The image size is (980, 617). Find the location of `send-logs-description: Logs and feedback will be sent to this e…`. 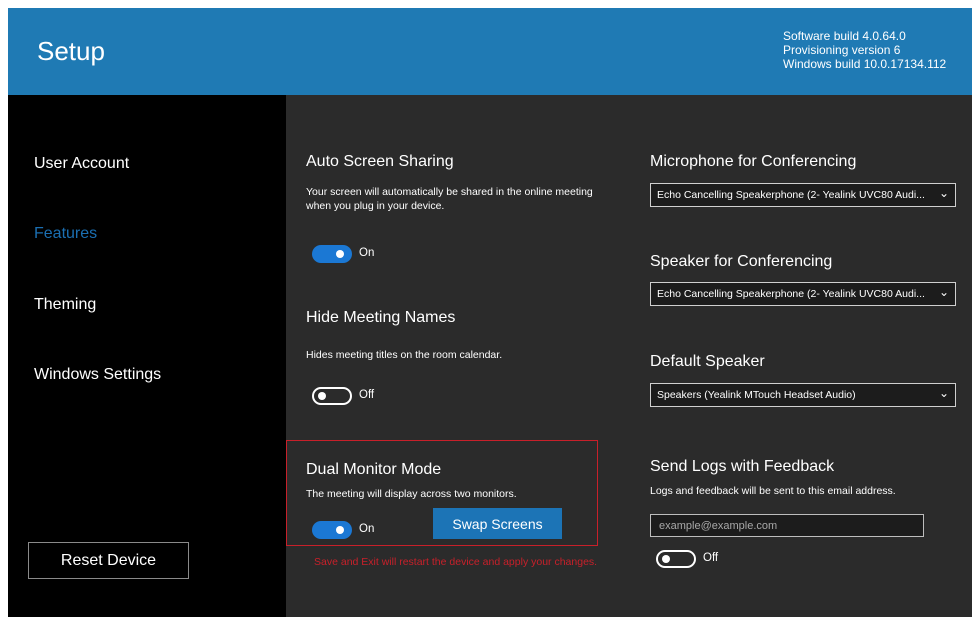

send-logs-description: Logs and feedback will be sent to this e… is located at coordinates (773, 491).